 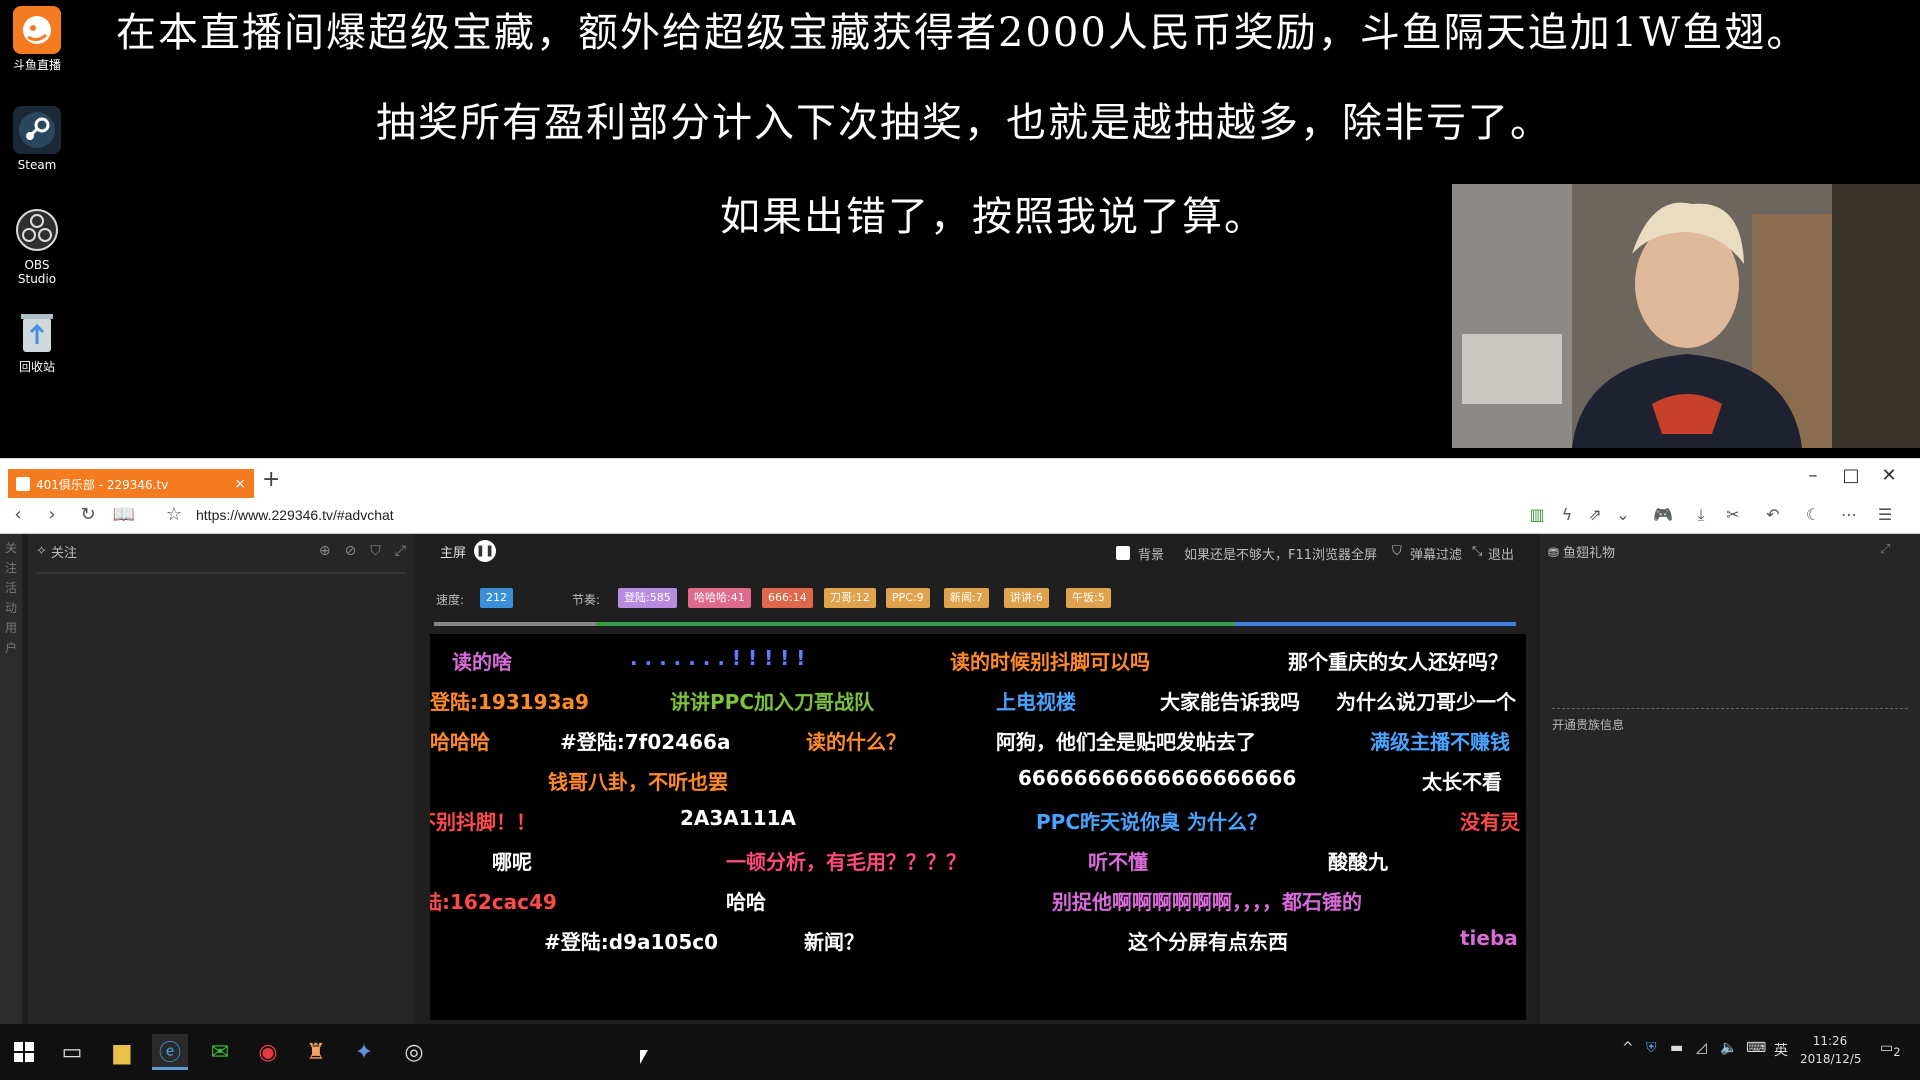 I want to click on steam-icon, so click(x=37, y=130).